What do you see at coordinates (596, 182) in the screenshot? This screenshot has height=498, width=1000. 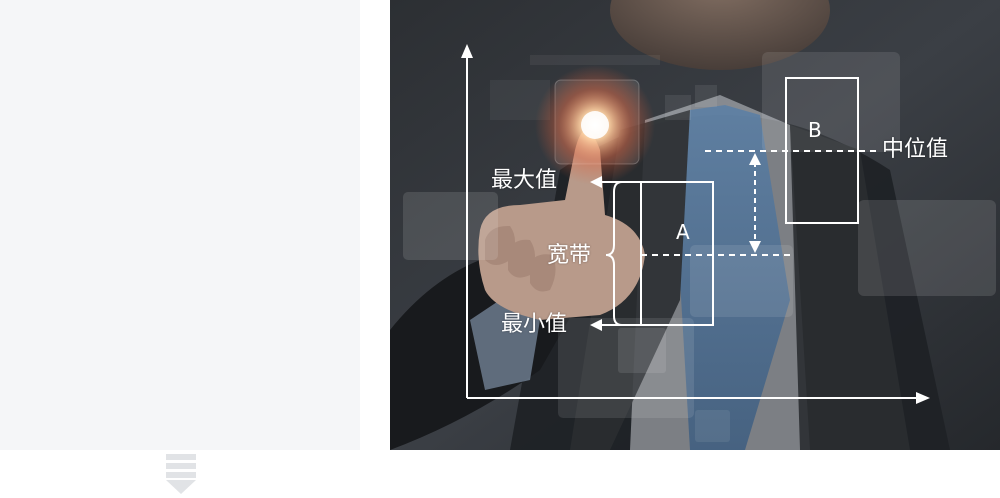 I see `max-arrow-icon` at bounding box center [596, 182].